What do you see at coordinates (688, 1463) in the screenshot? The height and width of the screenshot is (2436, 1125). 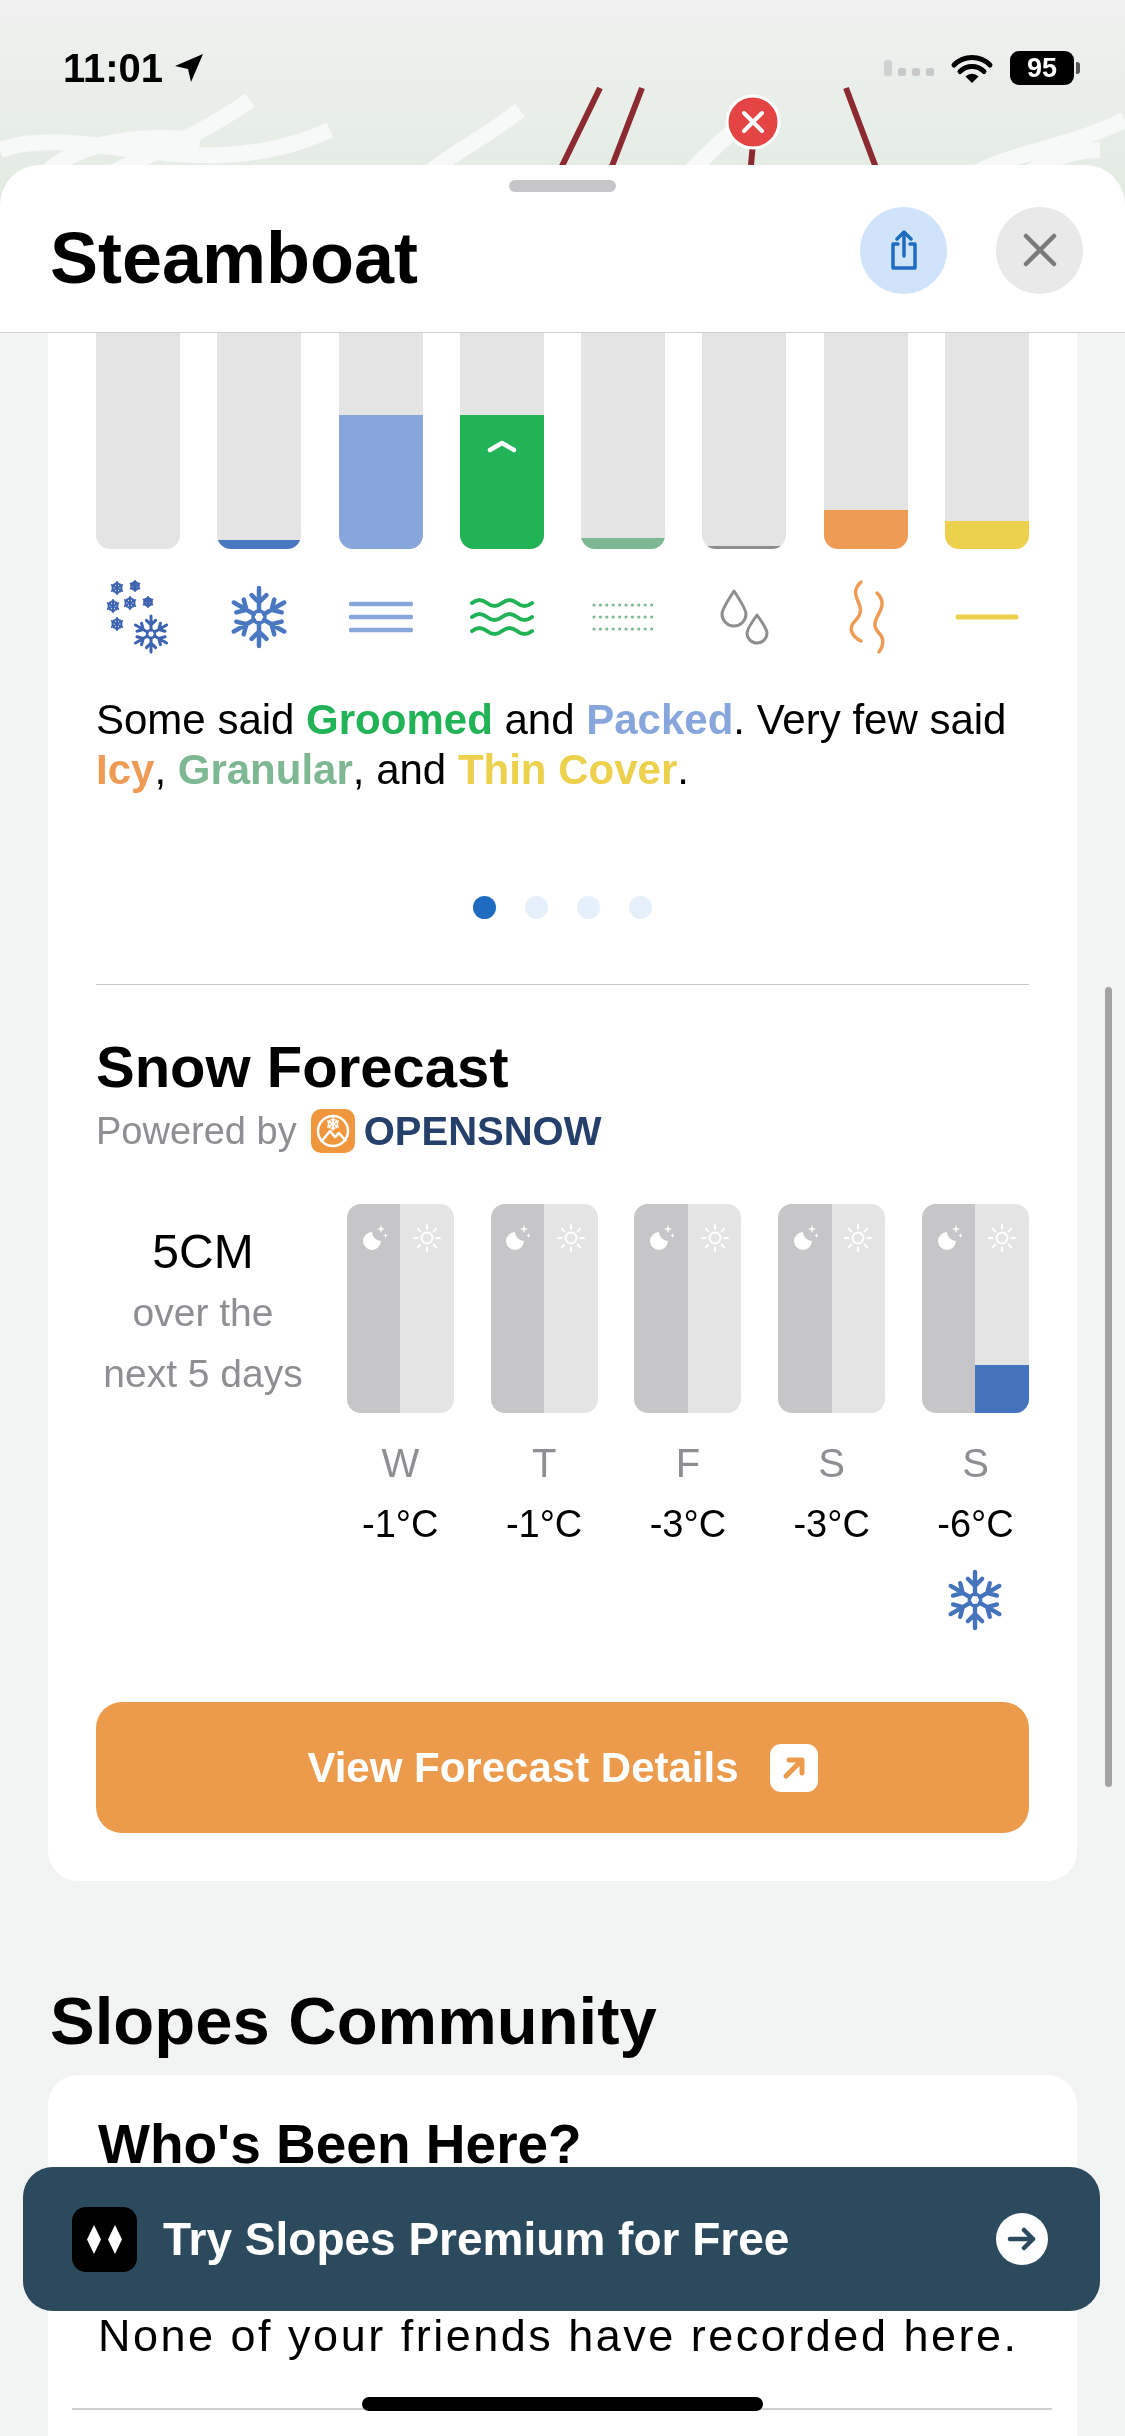 I see `day-label: F` at bounding box center [688, 1463].